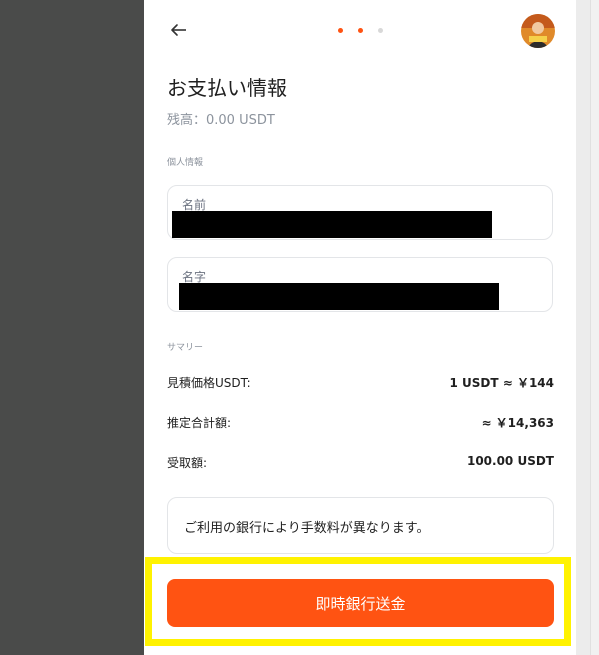 Image resolution: width=599 pixels, height=655 pixels. What do you see at coordinates (517, 423) in the screenshot?
I see `estimated-total-value: ≈ ￥14,363` at bounding box center [517, 423].